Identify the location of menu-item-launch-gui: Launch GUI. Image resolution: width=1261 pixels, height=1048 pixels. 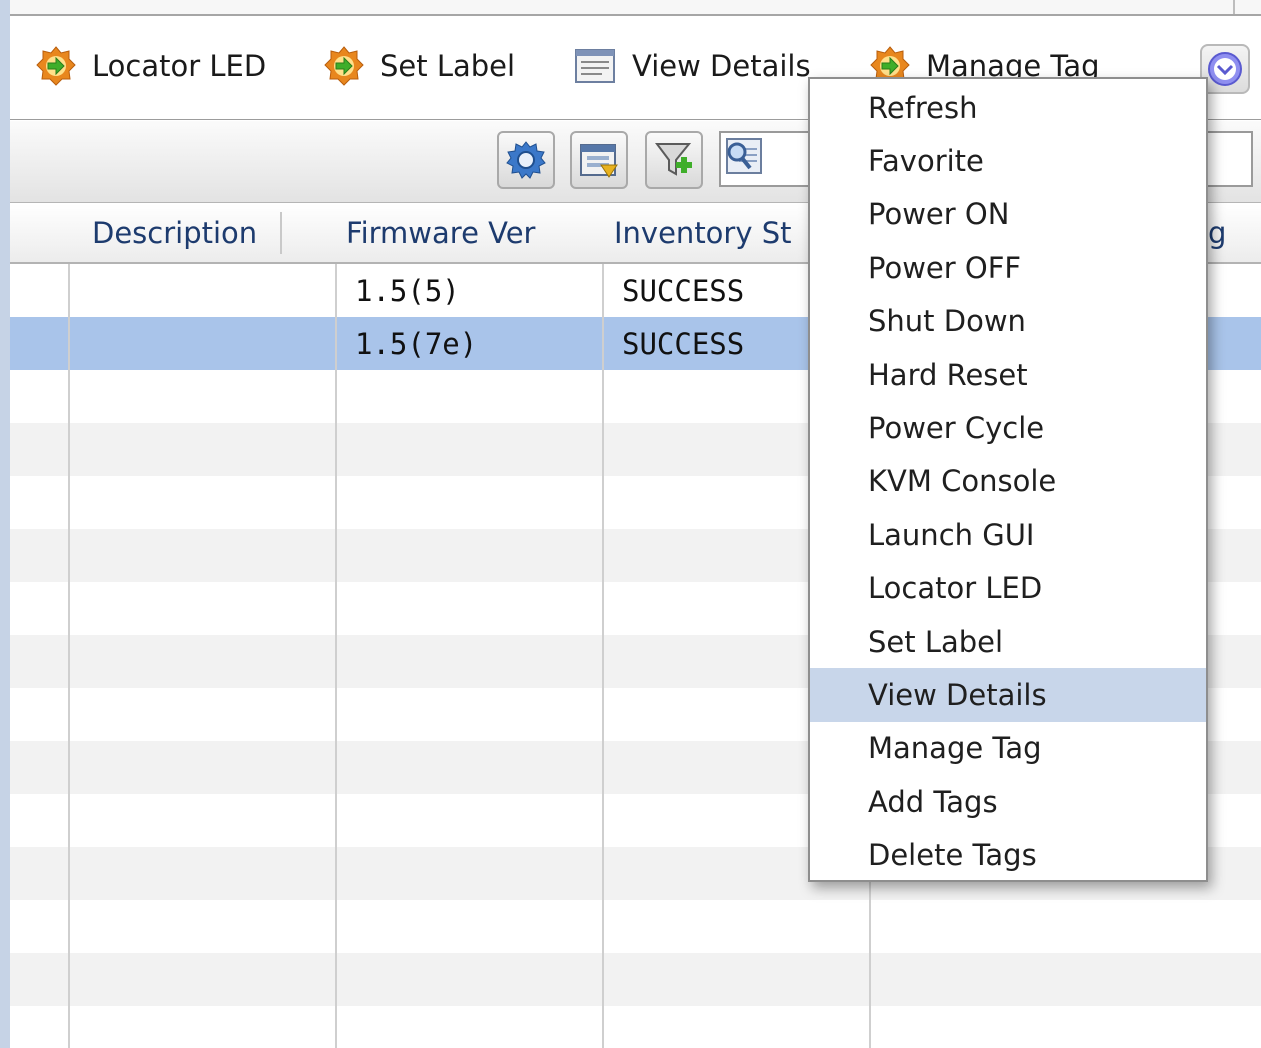
(1008, 534).